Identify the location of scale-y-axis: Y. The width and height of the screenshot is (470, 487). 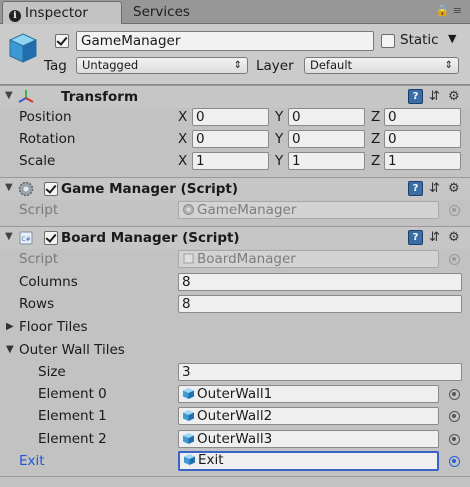
(279, 161).